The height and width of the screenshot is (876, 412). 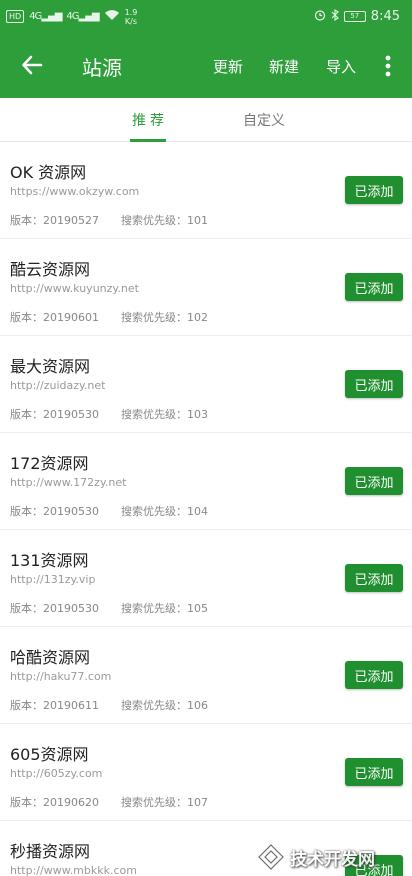 I want to click on source-url: http://605zy.com, so click(x=56, y=773).